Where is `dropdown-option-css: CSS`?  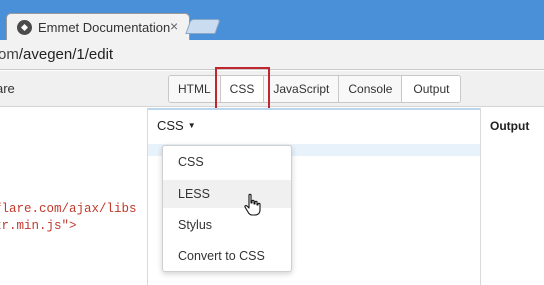
dropdown-option-css: CSS is located at coordinates (227, 162).